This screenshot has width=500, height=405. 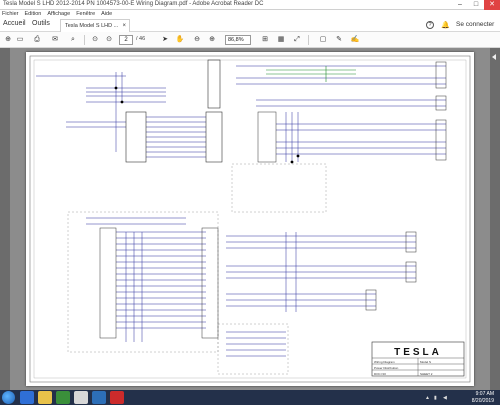 What do you see at coordinates (81, 397) in the screenshot?
I see `chrome-icon` at bounding box center [81, 397].